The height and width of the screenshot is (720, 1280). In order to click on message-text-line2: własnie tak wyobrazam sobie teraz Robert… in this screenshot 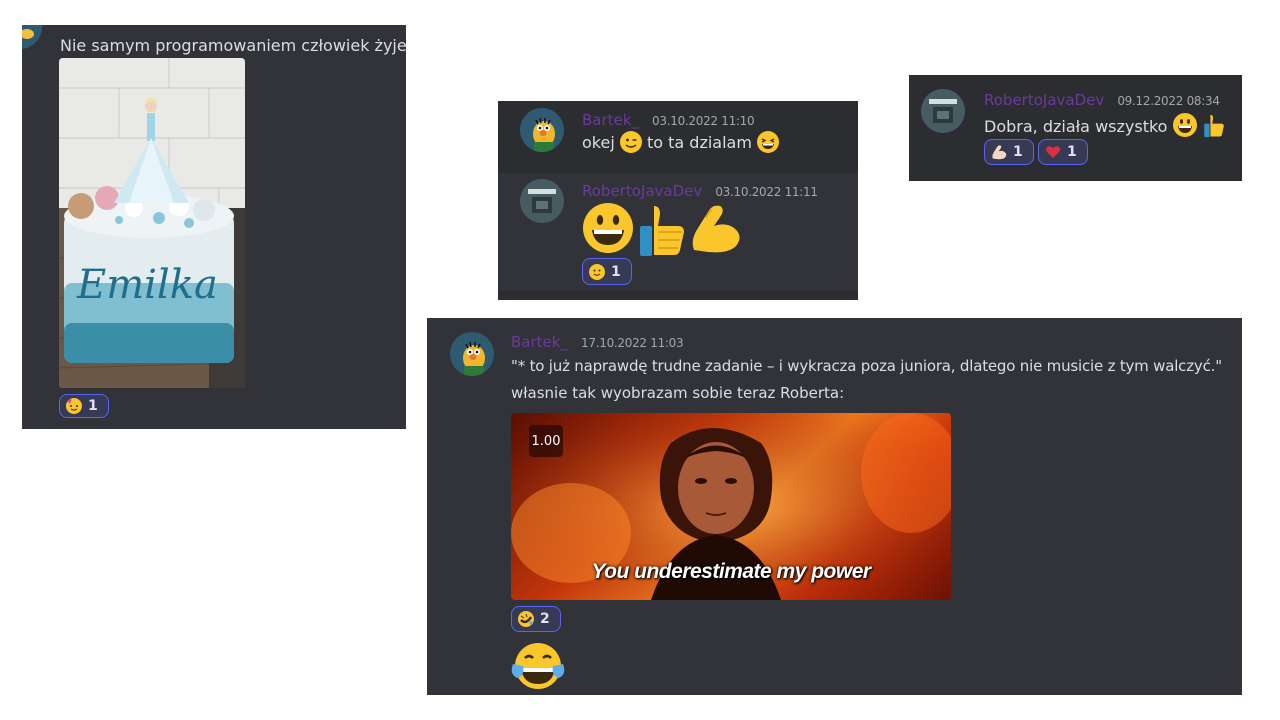, I will do `click(678, 393)`.